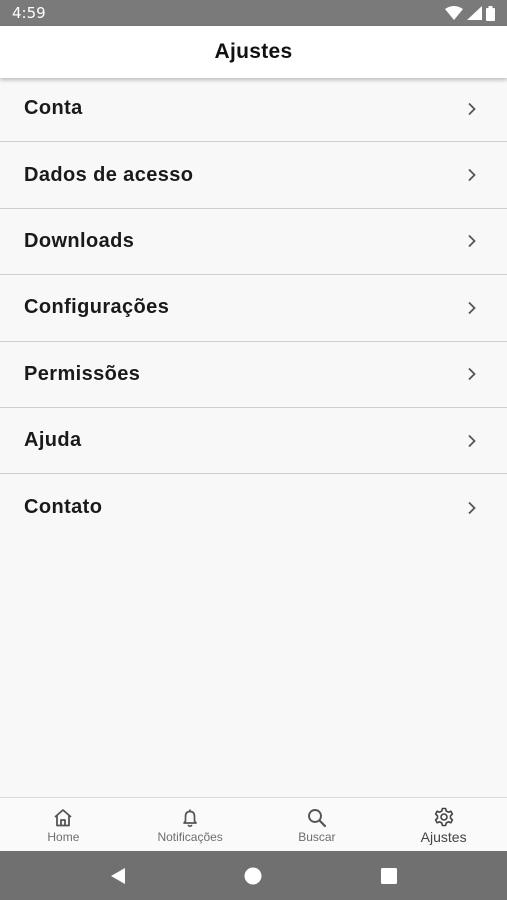  I want to click on status-time: 4:59, so click(29, 13).